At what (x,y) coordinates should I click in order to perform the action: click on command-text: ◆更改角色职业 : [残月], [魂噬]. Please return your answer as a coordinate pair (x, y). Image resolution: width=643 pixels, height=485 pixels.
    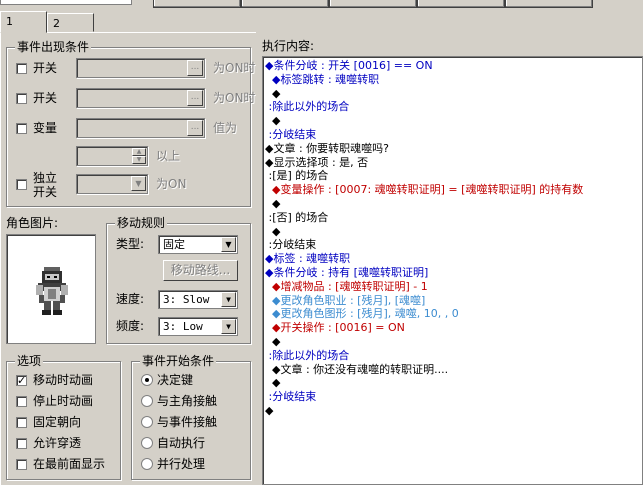
    Looking at the image, I should click on (349, 300).